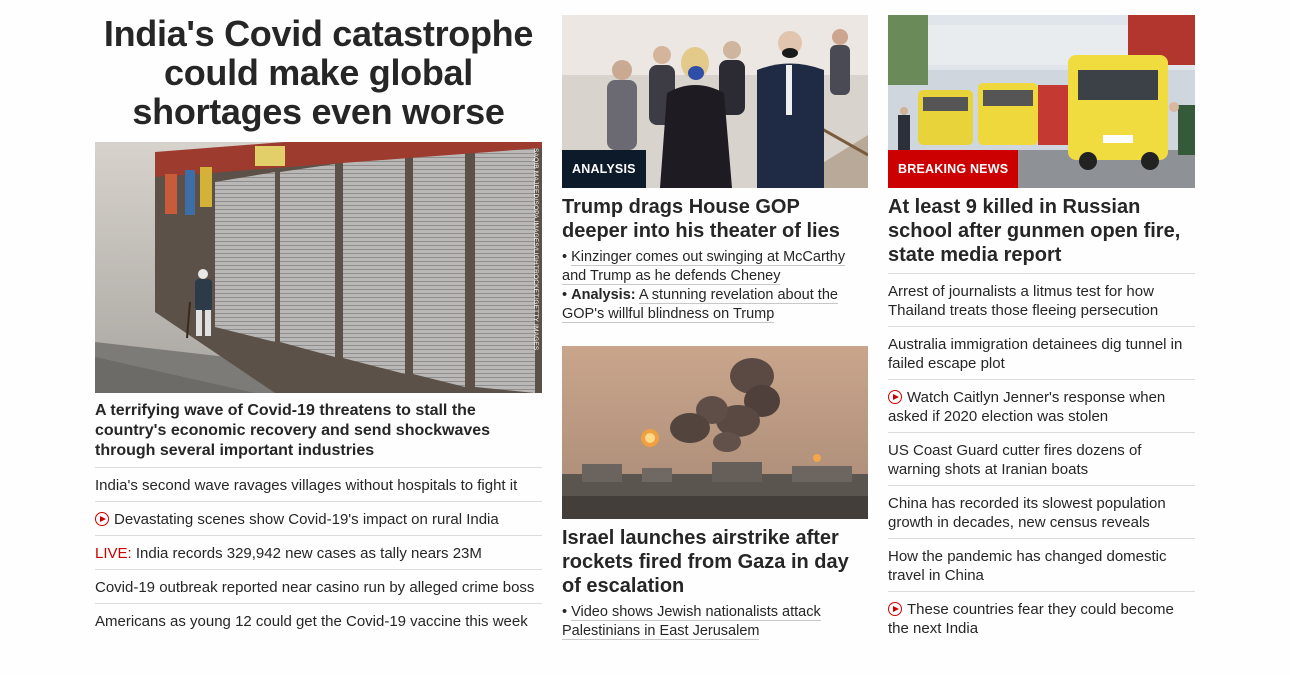 The image size is (1290, 675). I want to click on gaza-story-image, so click(715, 432).